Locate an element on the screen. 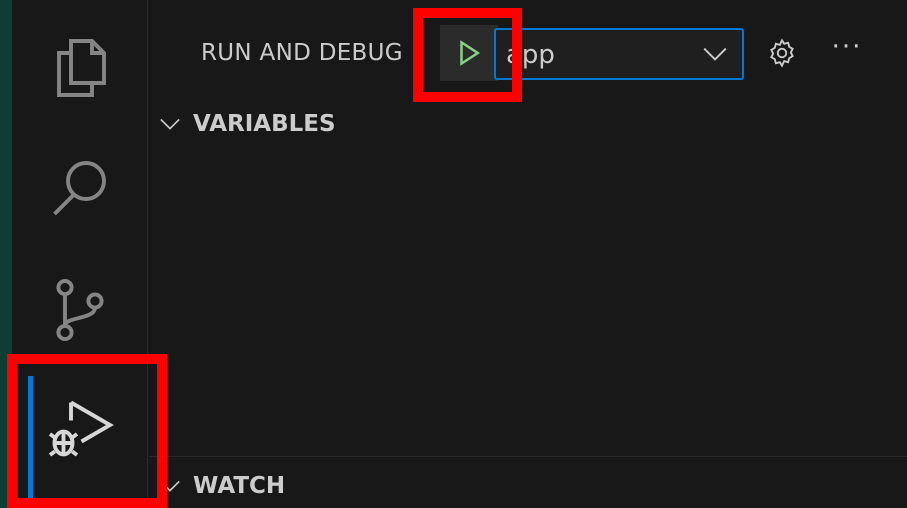 The image size is (907, 508). watch-section-header: WATCH is located at coordinates (222, 486).